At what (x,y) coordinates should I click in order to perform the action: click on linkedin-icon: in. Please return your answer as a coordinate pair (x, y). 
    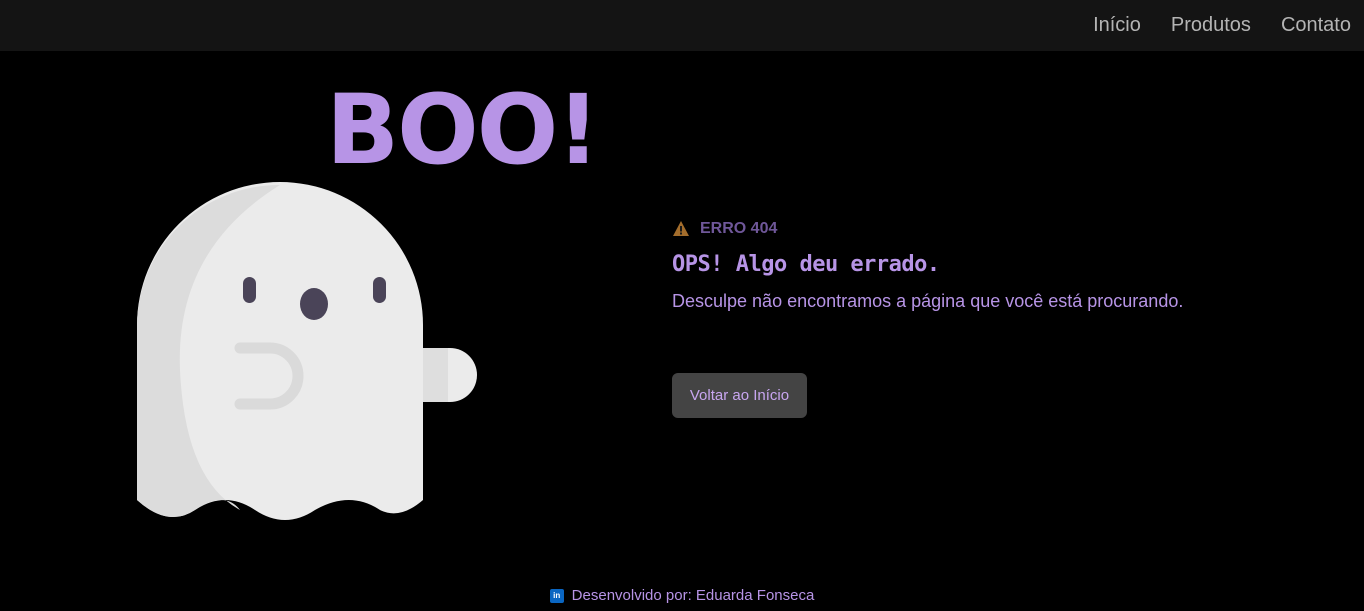
    Looking at the image, I should click on (556, 595).